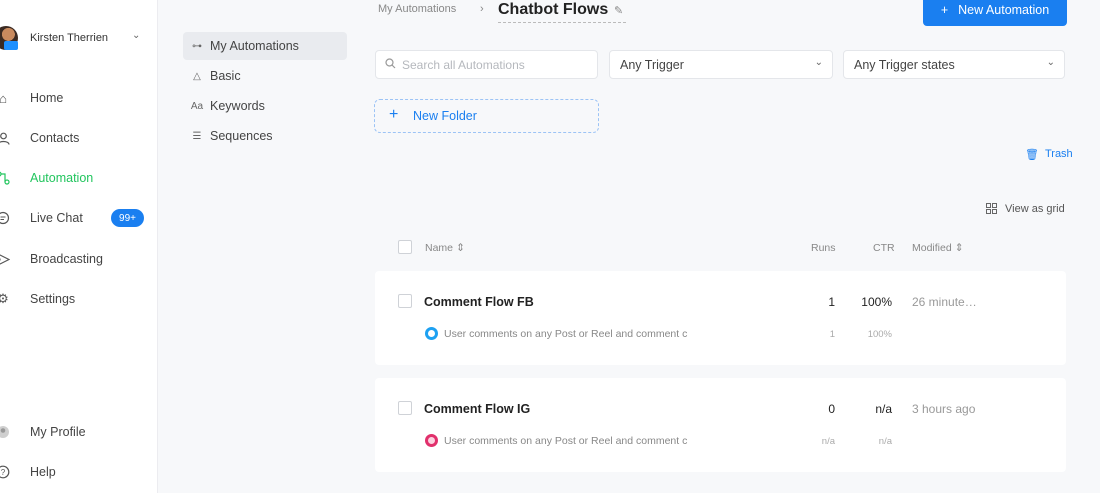 This screenshot has height=493, width=1100. I want to click on subnav-label: Basic, so click(225, 76).